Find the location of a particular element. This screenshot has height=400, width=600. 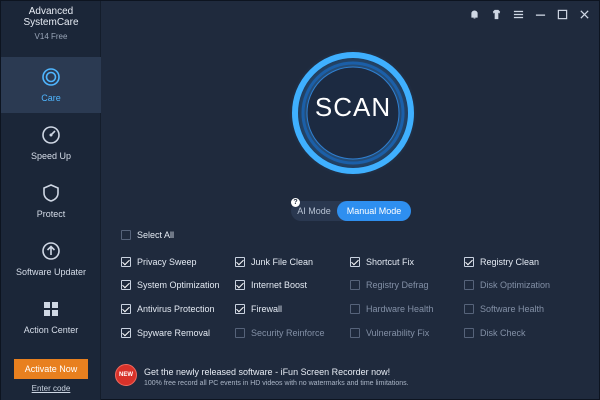

sidebar-item-protect: Protect is located at coordinates (51, 201).